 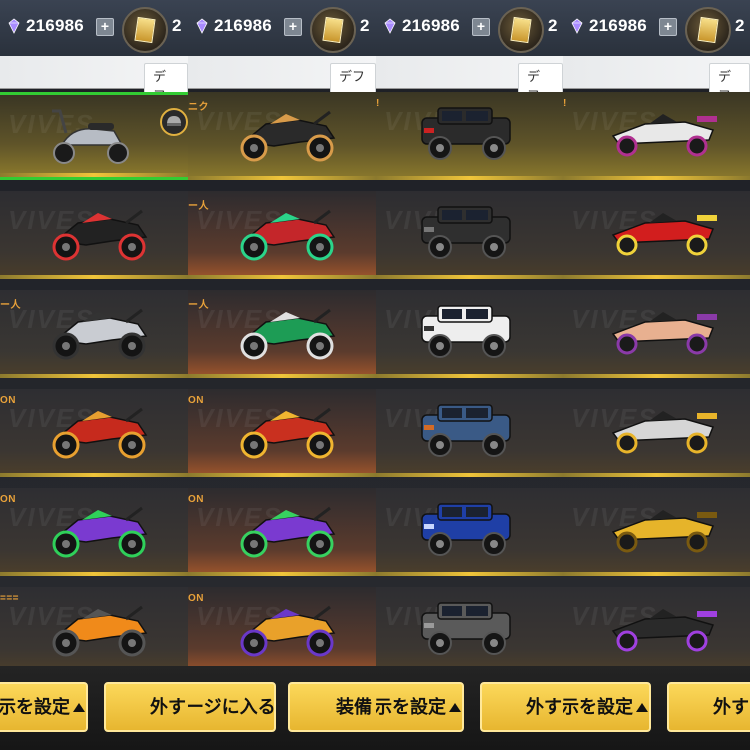 What do you see at coordinates (286, 631) in the screenshot?
I see `gold-cyber-bike-vehicle-icon` at bounding box center [286, 631].